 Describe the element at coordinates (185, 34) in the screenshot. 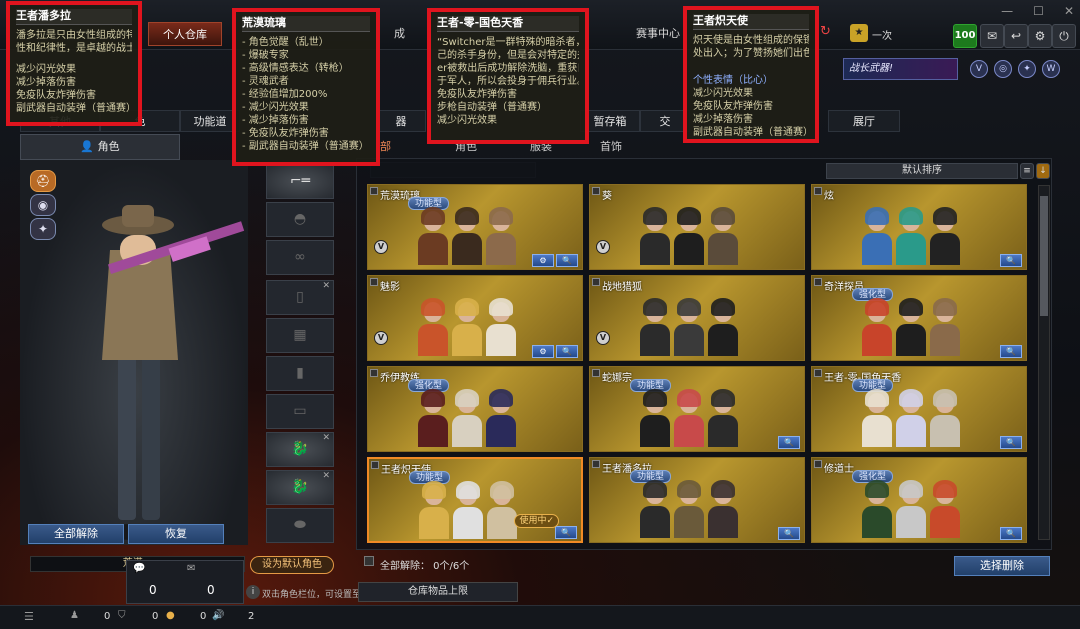

I see `tab-personal-warehouse: 个人仓库` at that location.